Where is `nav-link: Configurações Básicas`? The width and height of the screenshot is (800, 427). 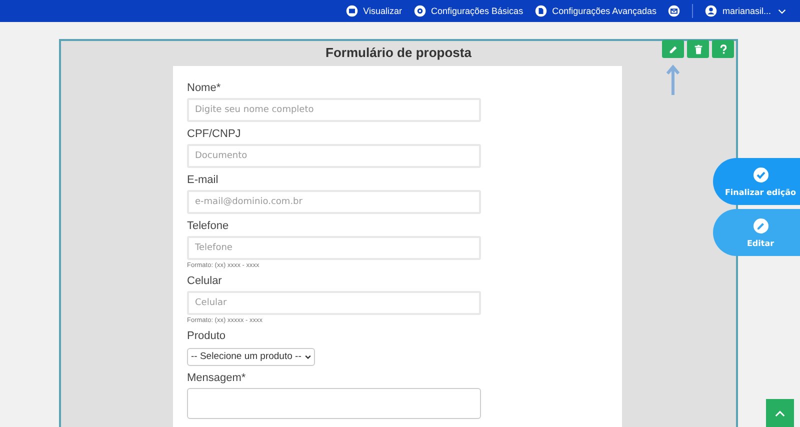 nav-link: Configurações Básicas is located at coordinates (469, 11).